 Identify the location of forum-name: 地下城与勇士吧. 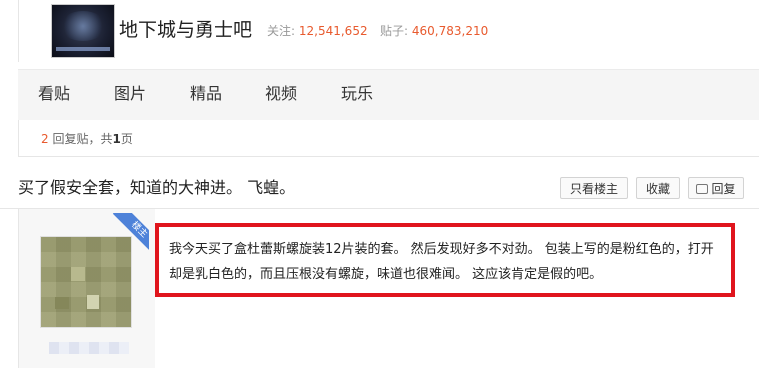
(185, 30).